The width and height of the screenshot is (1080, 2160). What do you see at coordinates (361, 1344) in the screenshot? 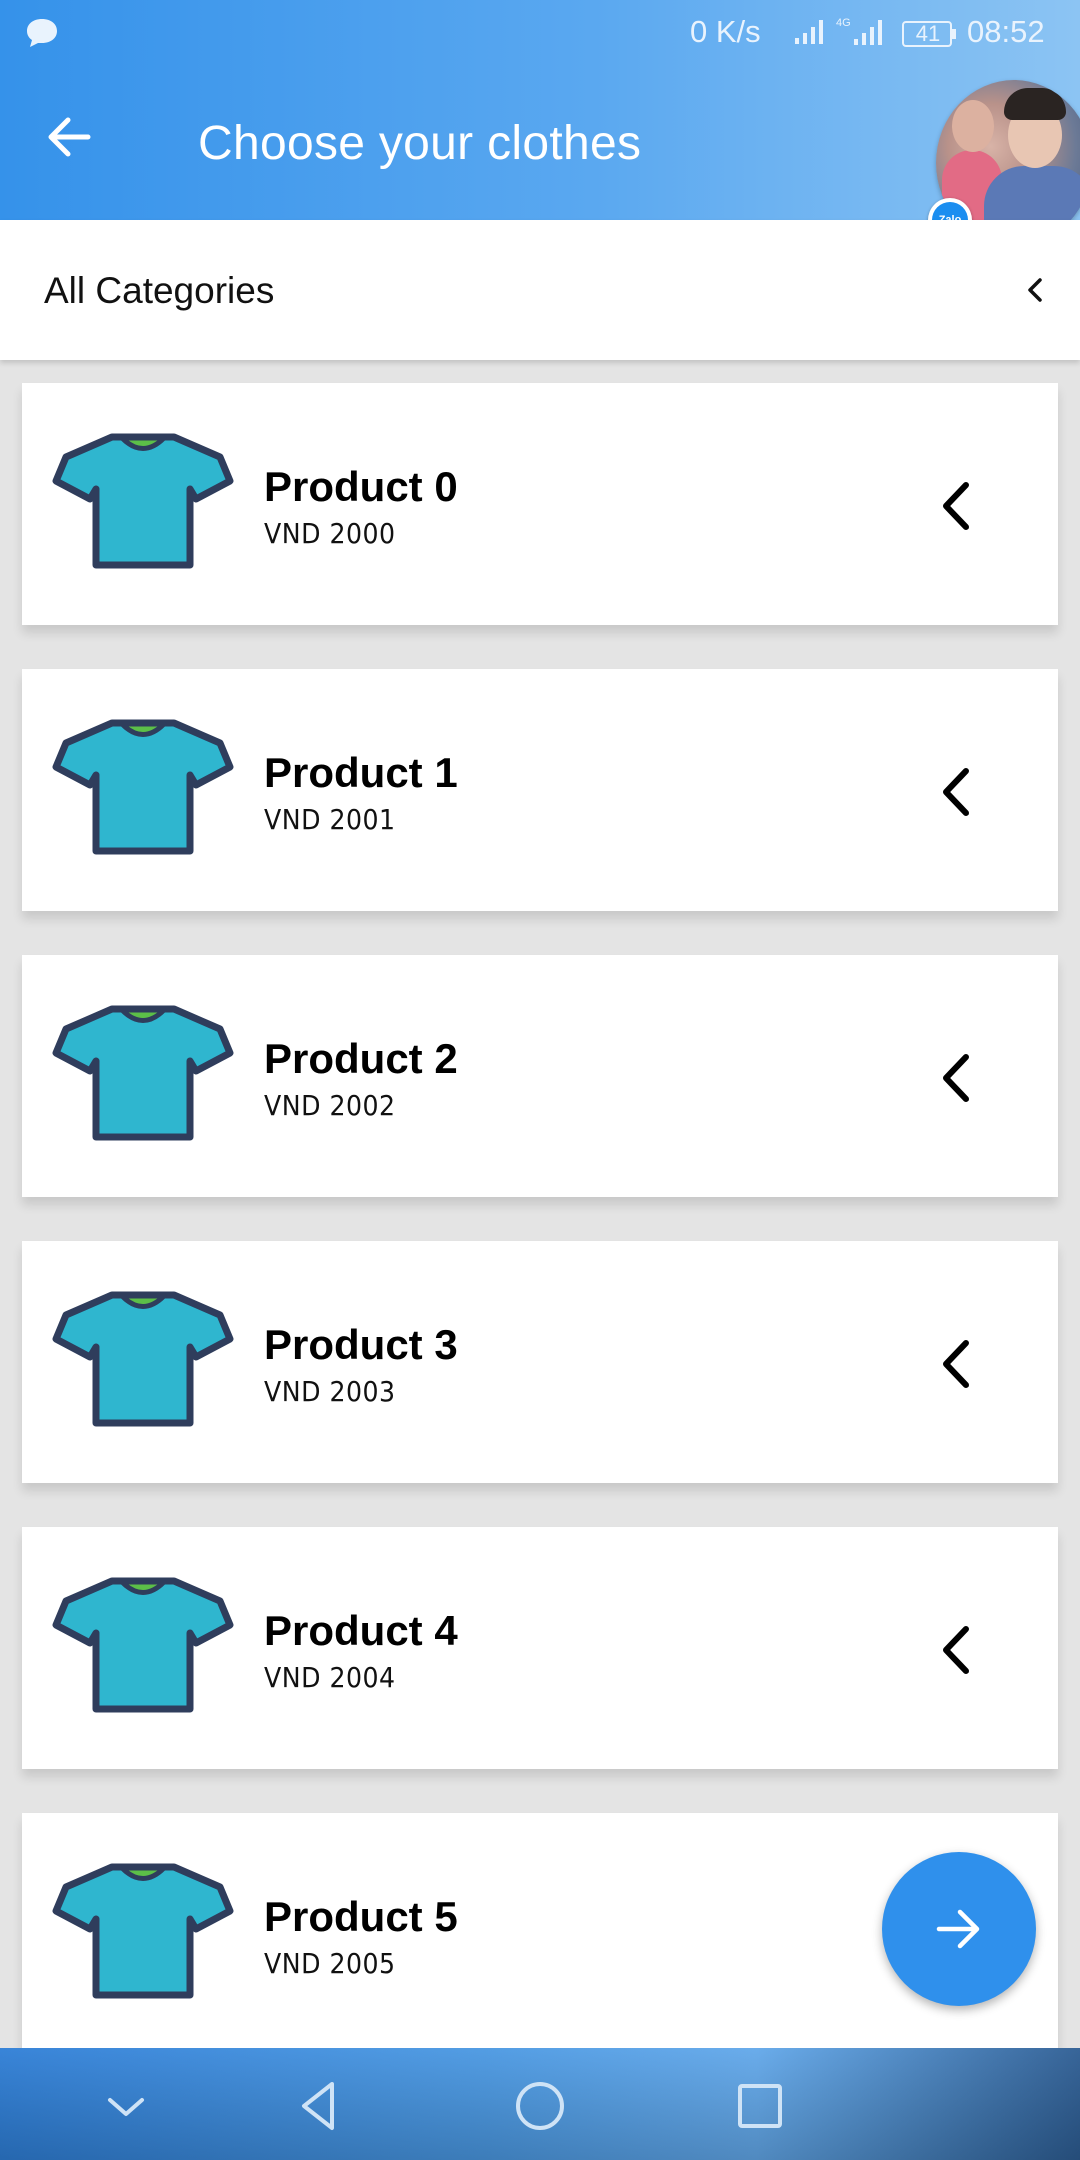
I see `product-name: Product 3` at bounding box center [361, 1344].